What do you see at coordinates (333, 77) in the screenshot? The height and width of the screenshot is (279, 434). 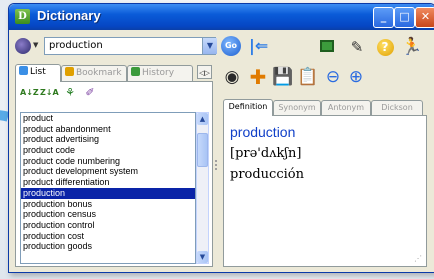 I see `zoom-out-icon: ⊖` at bounding box center [333, 77].